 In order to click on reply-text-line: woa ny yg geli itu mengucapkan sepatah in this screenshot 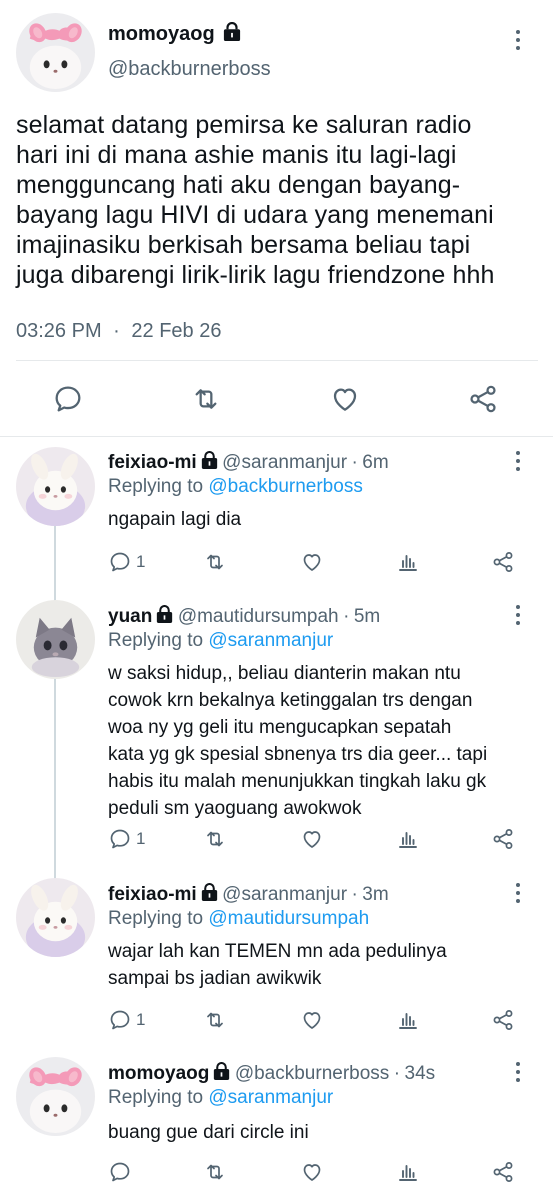, I will do `click(280, 727)`.